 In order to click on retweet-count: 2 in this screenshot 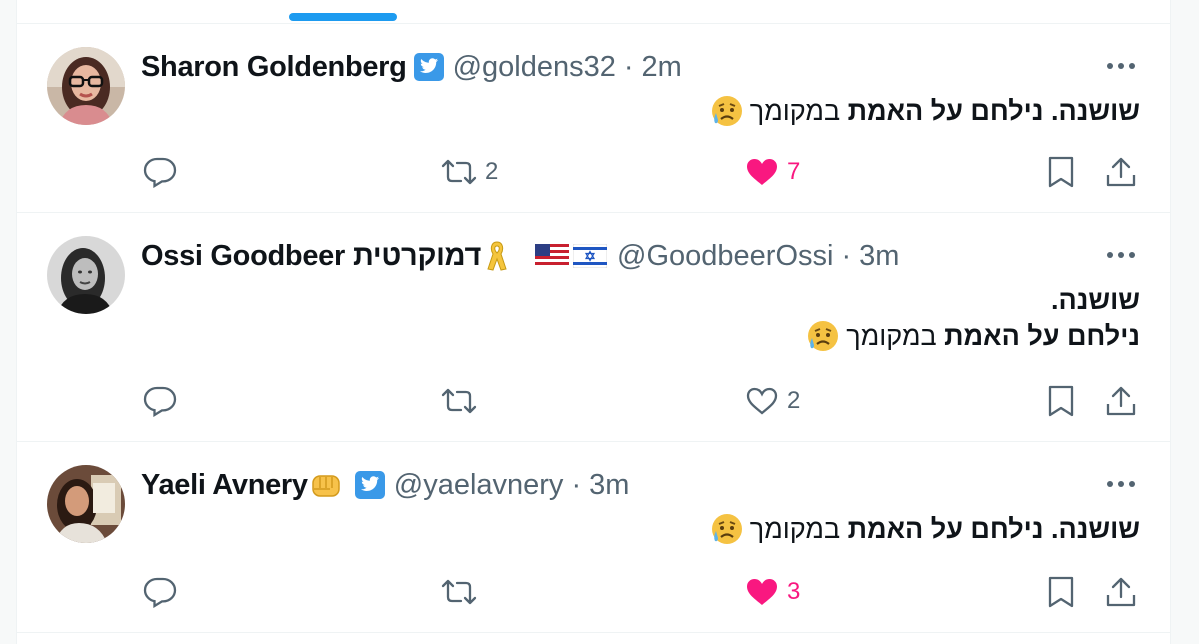, I will do `click(492, 171)`.